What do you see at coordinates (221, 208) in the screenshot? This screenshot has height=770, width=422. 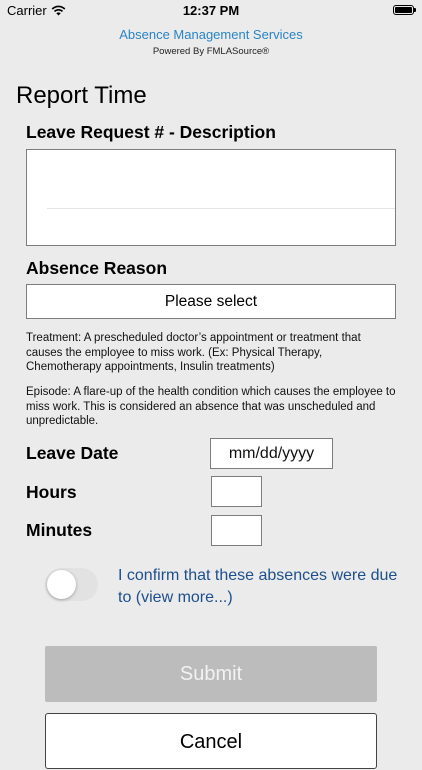 I see `field-divider` at bounding box center [221, 208].